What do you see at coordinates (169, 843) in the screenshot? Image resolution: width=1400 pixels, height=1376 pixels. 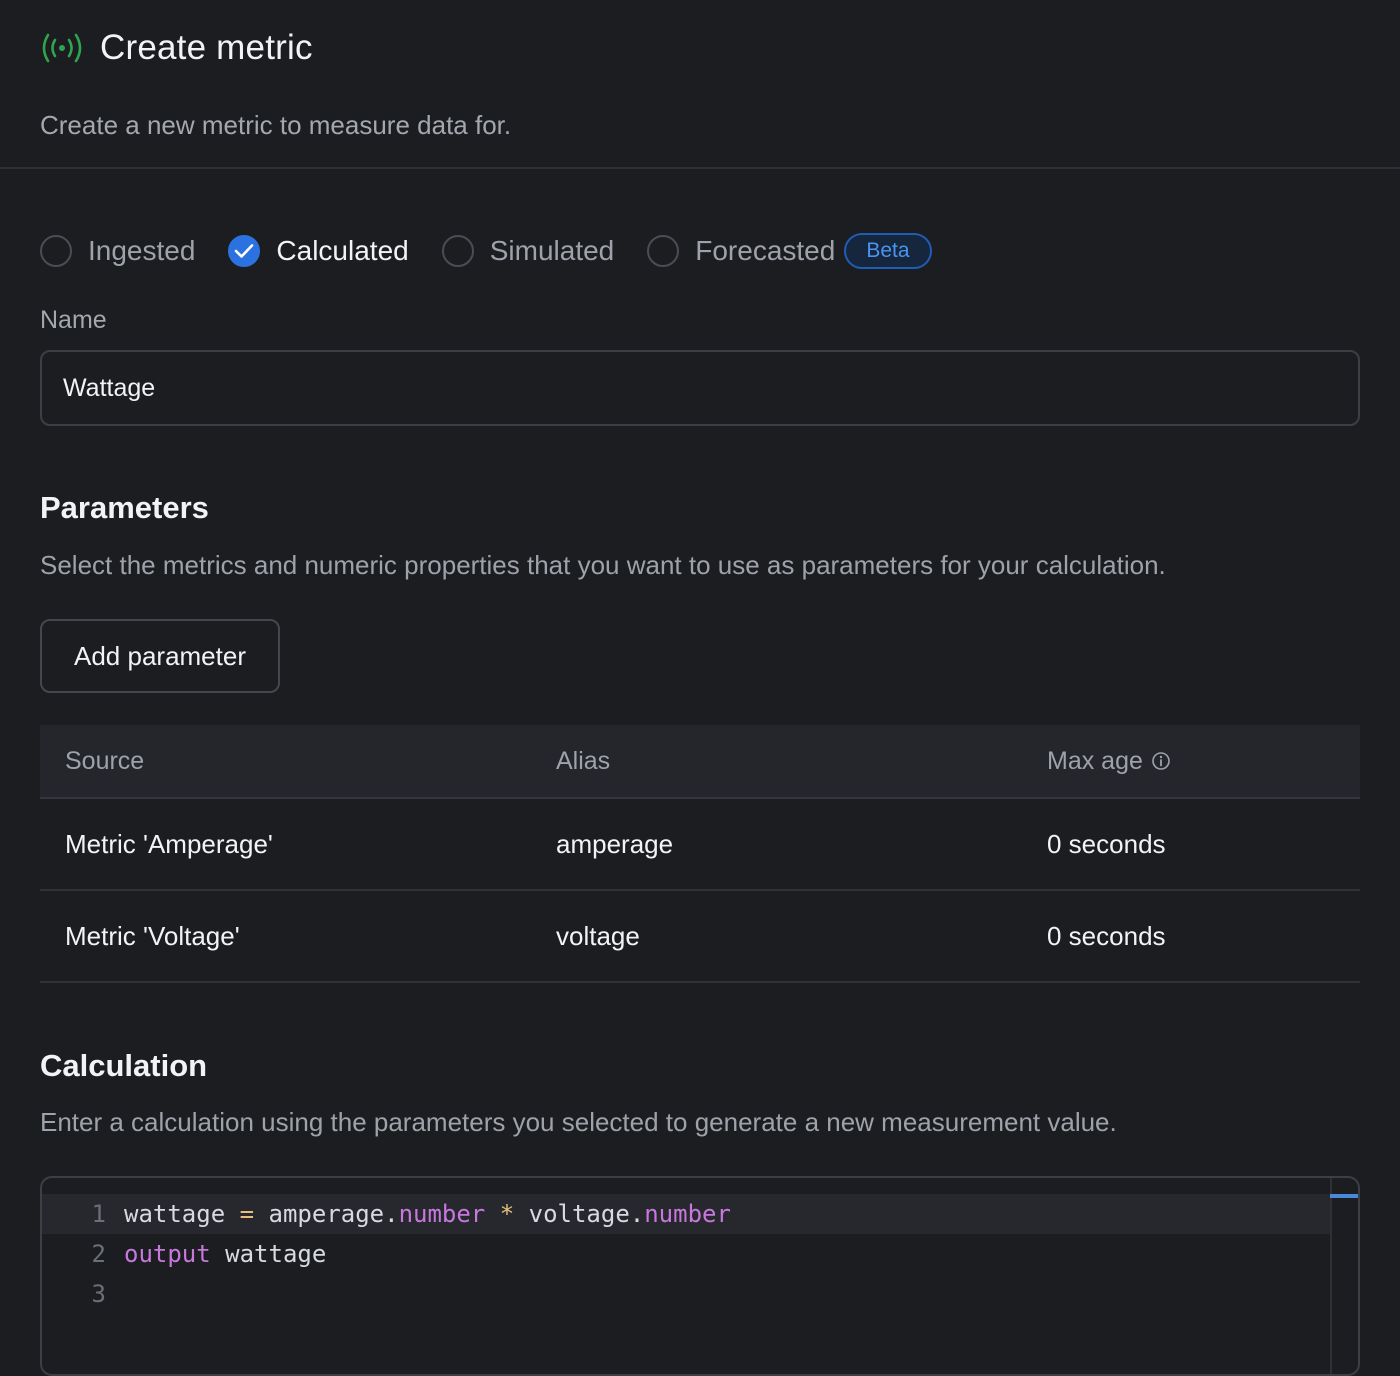 I see `cell-source: Metric 'Amperage'` at bounding box center [169, 843].